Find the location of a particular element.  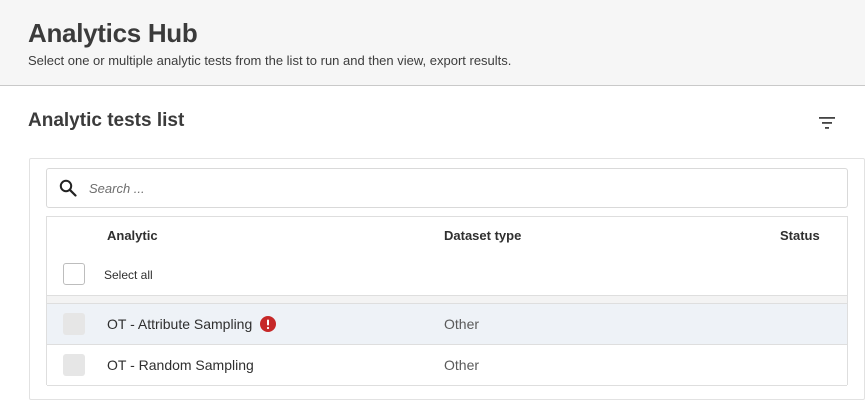

column-header-status: Status is located at coordinates (800, 235).